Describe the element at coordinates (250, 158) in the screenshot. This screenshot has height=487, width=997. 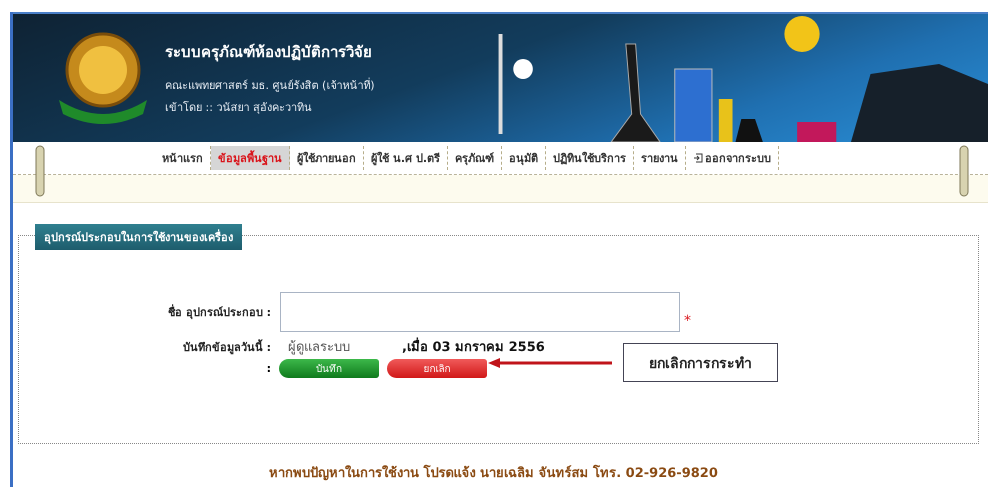
I see `nav-tab: ข้อมูลพื้นฐาน` at that location.